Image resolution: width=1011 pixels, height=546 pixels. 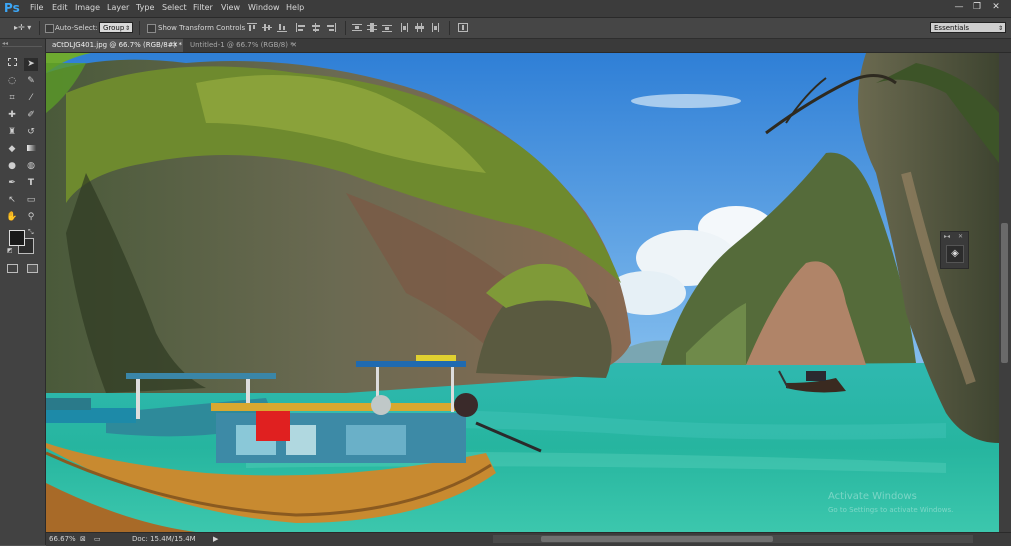 I want to click on menu-file: File, so click(x=36, y=7).